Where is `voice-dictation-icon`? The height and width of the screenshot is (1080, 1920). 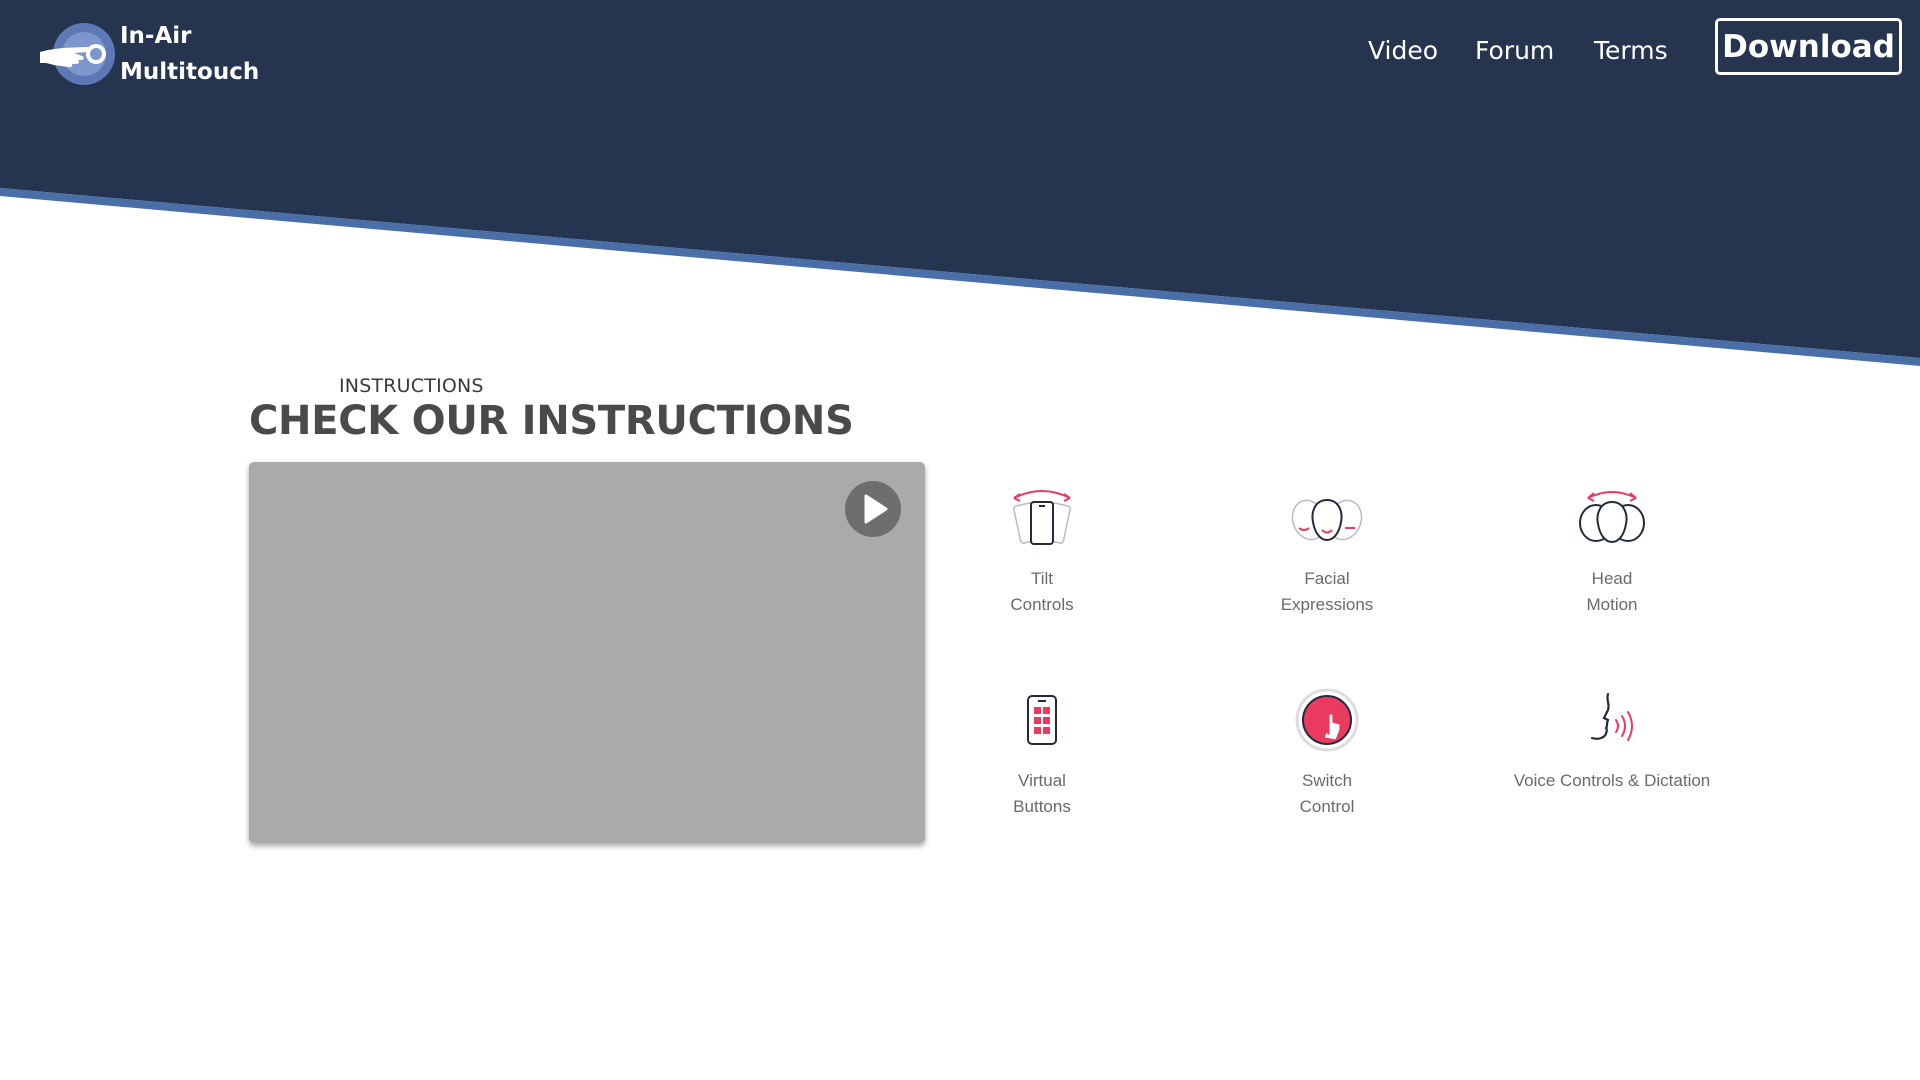
voice-dictation-icon is located at coordinates (1611, 716).